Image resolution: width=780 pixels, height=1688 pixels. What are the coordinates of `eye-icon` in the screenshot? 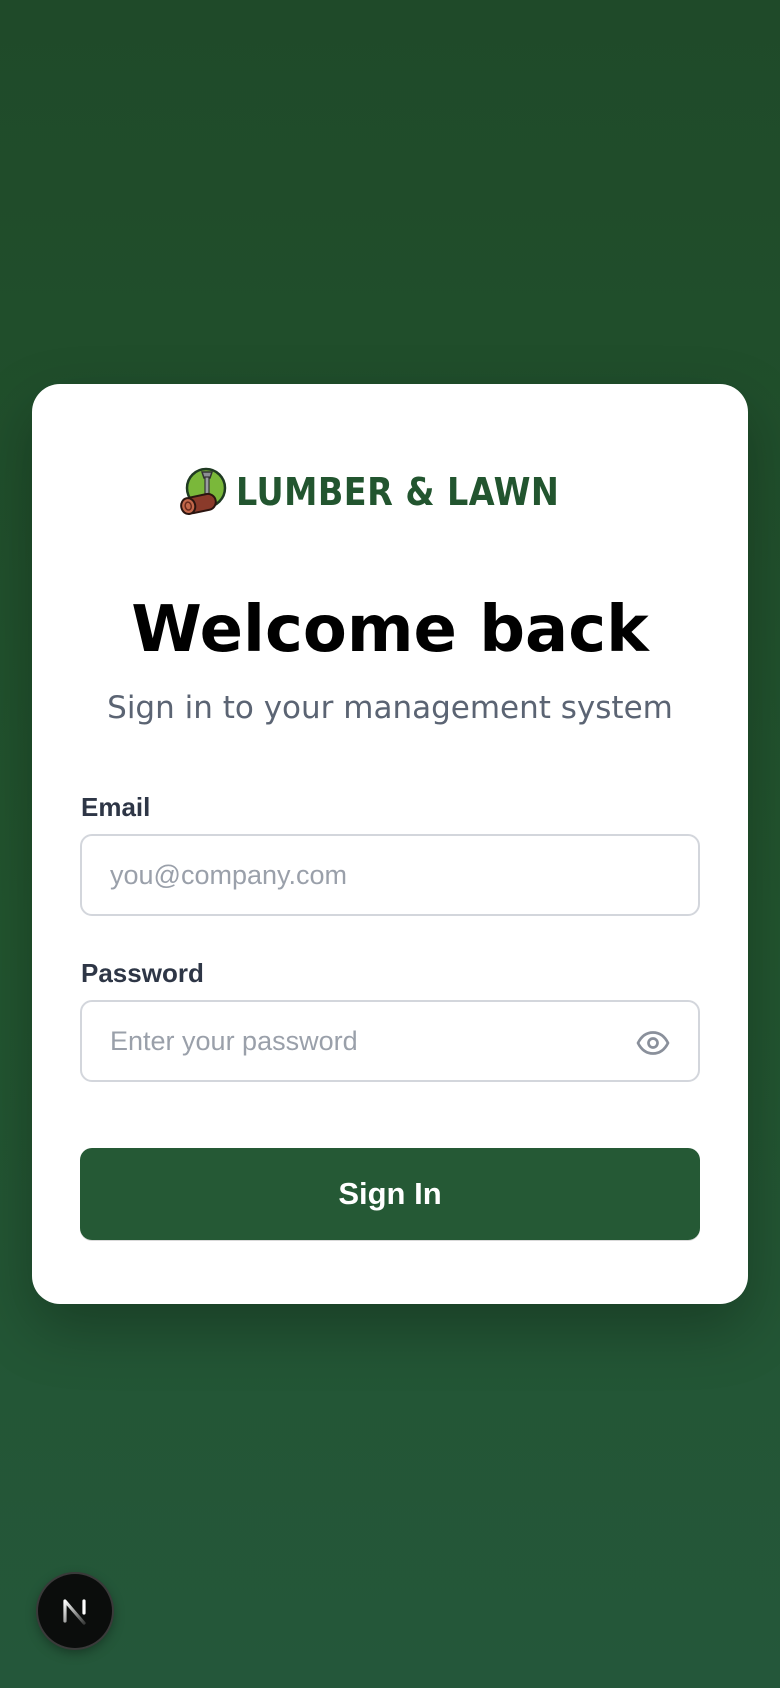 It's located at (653, 1043).